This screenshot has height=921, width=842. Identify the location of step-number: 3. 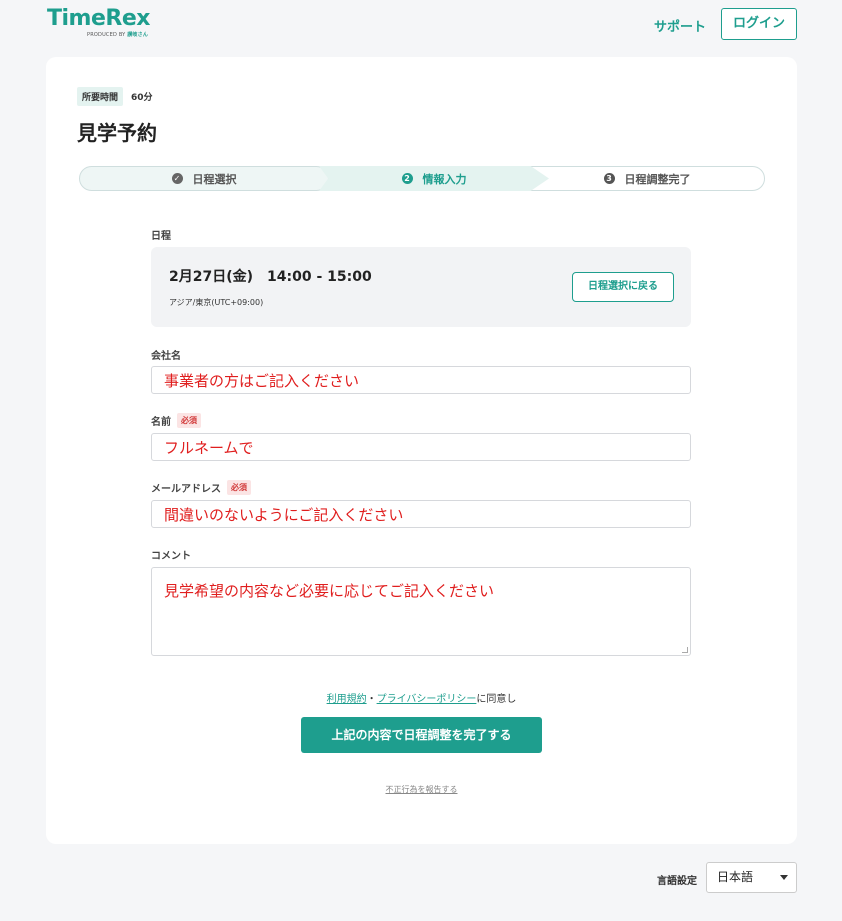
(609, 178).